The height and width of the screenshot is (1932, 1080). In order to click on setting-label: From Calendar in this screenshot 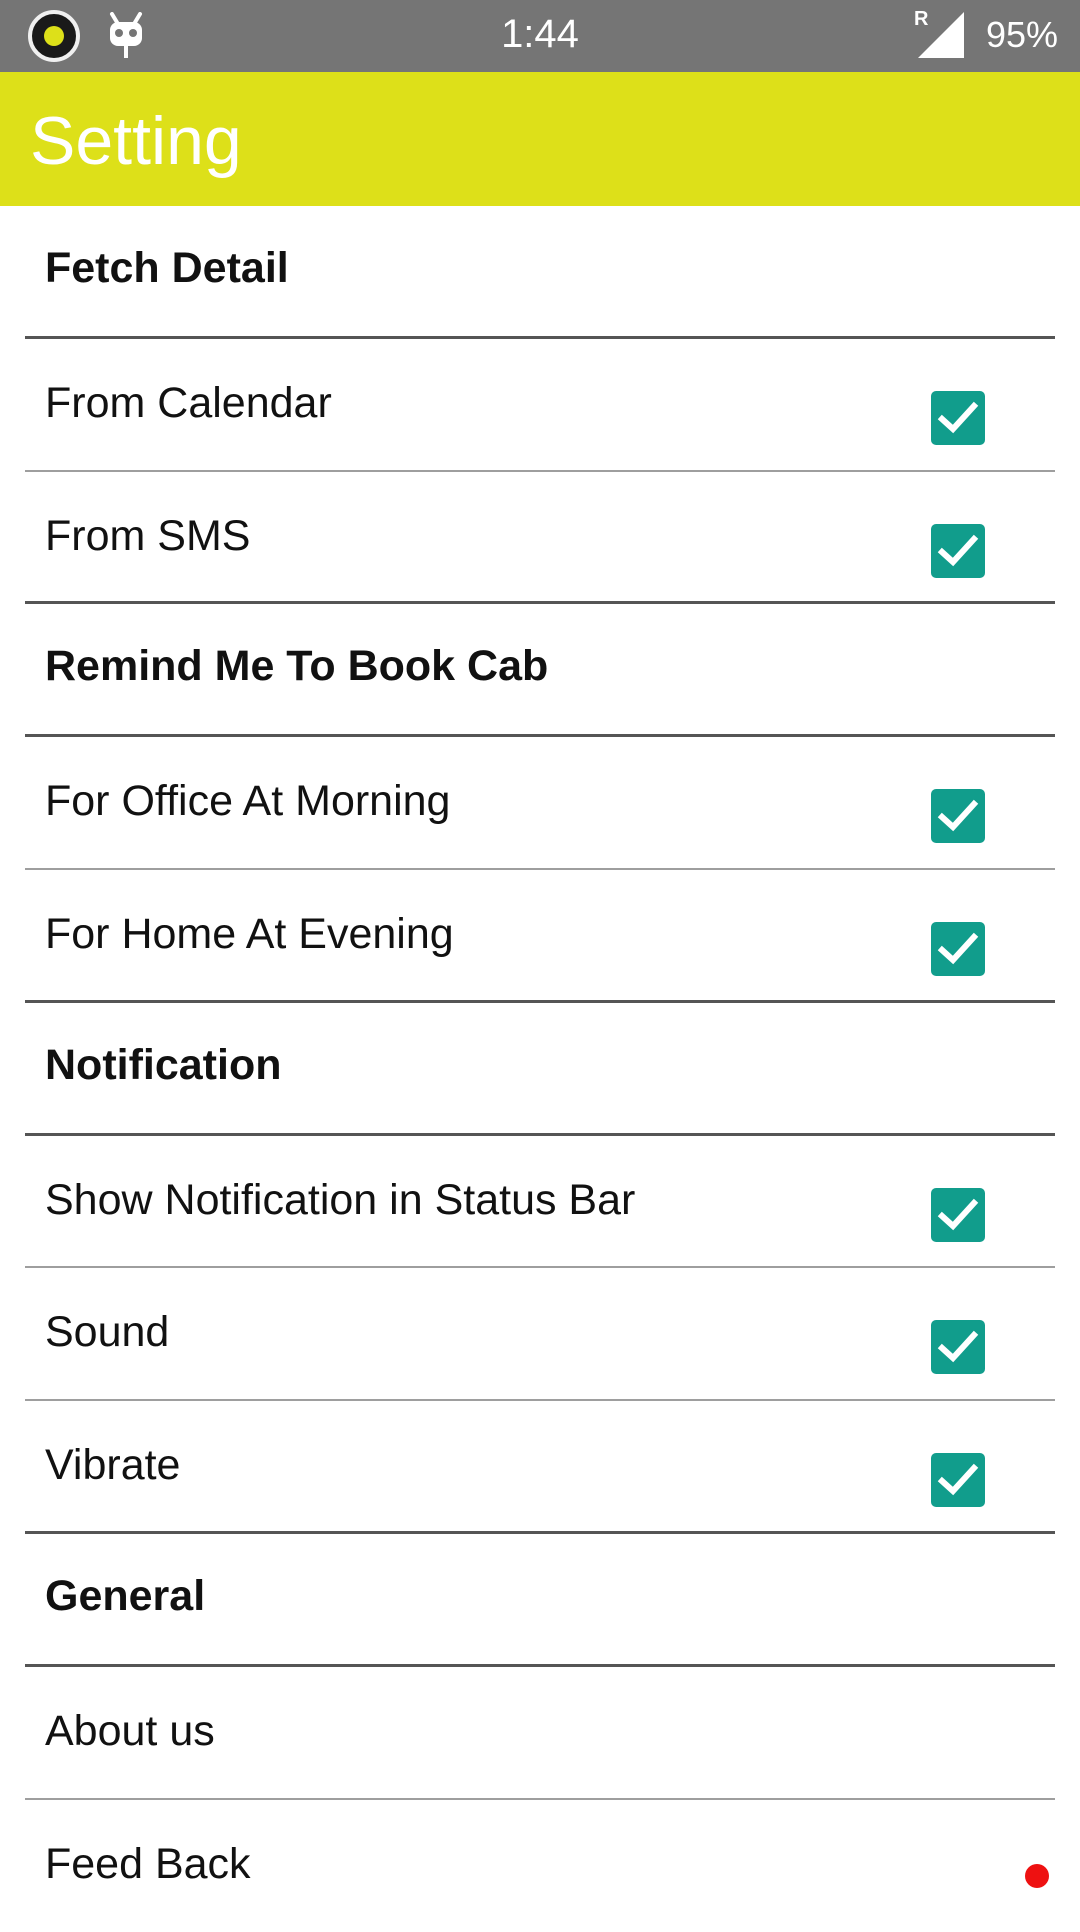, I will do `click(188, 402)`.